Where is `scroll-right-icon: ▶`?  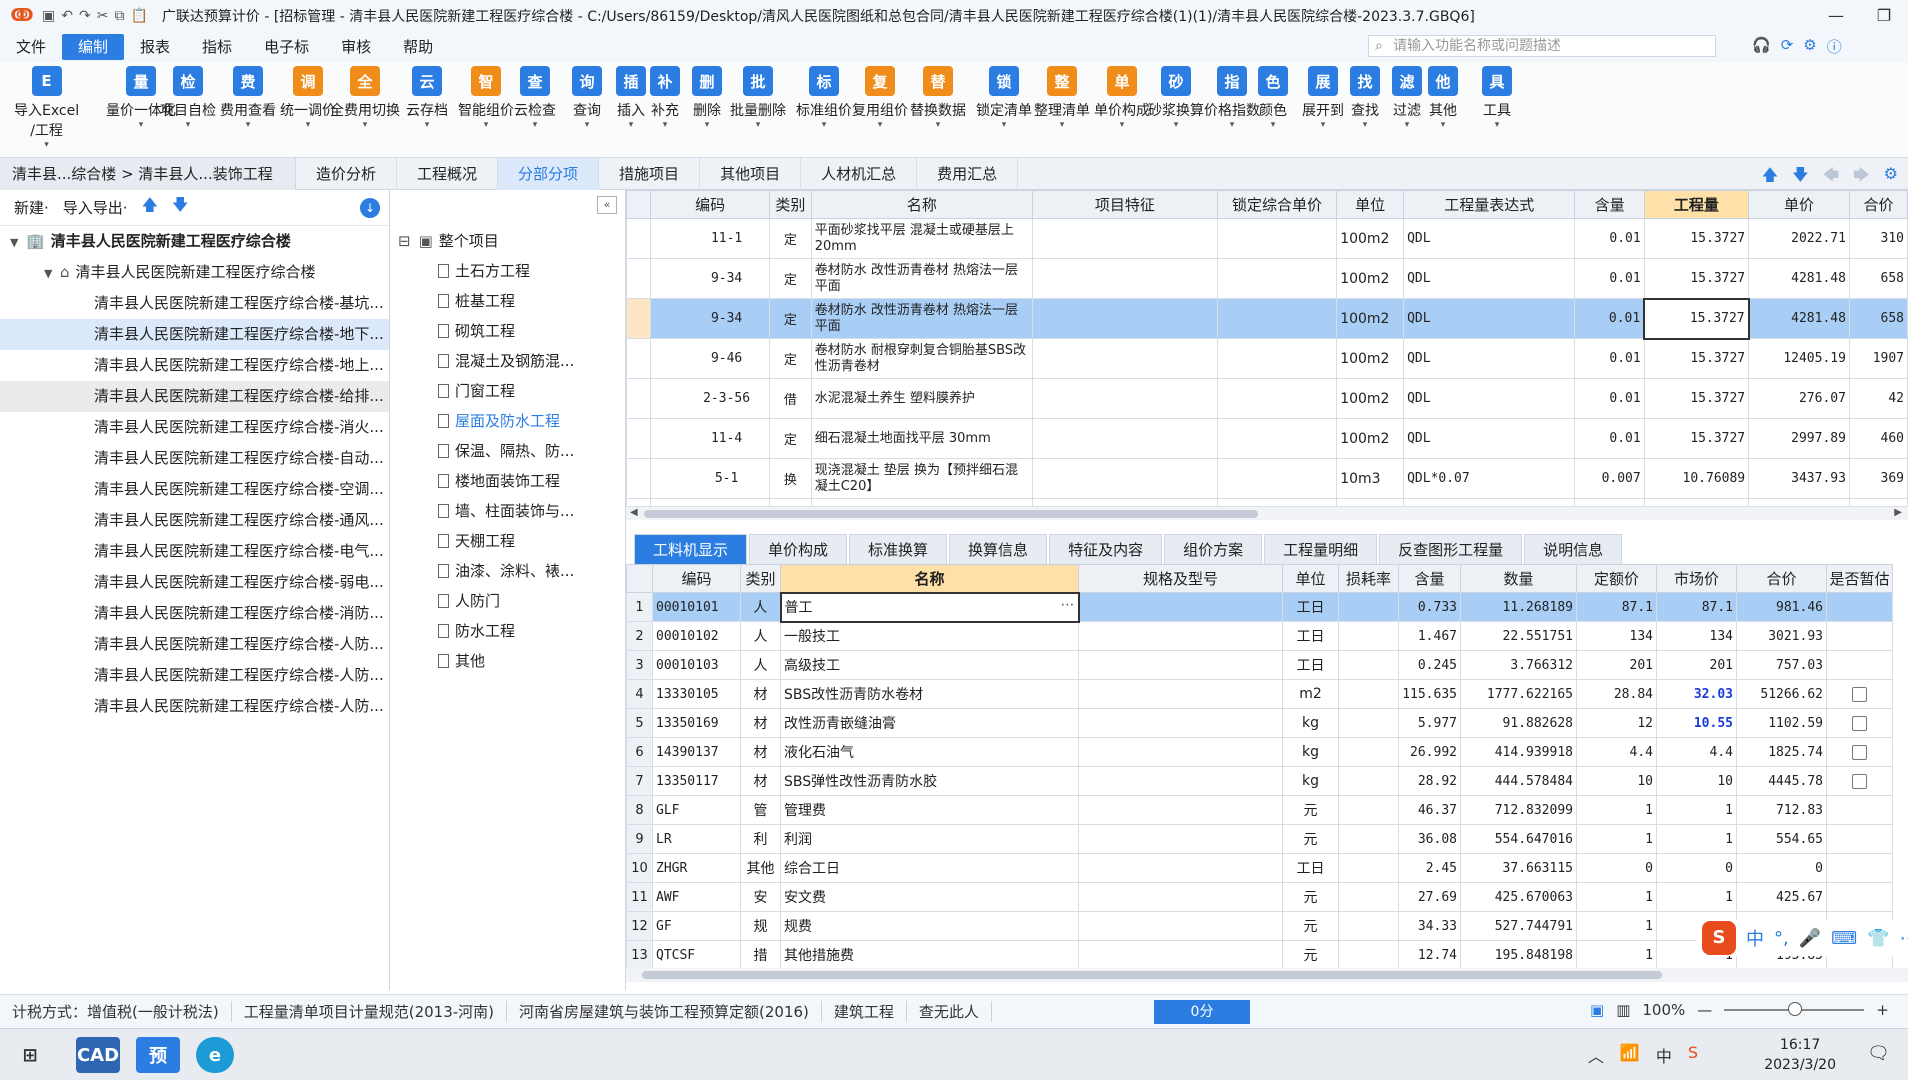
scroll-right-icon: ▶ is located at coordinates (1898, 512).